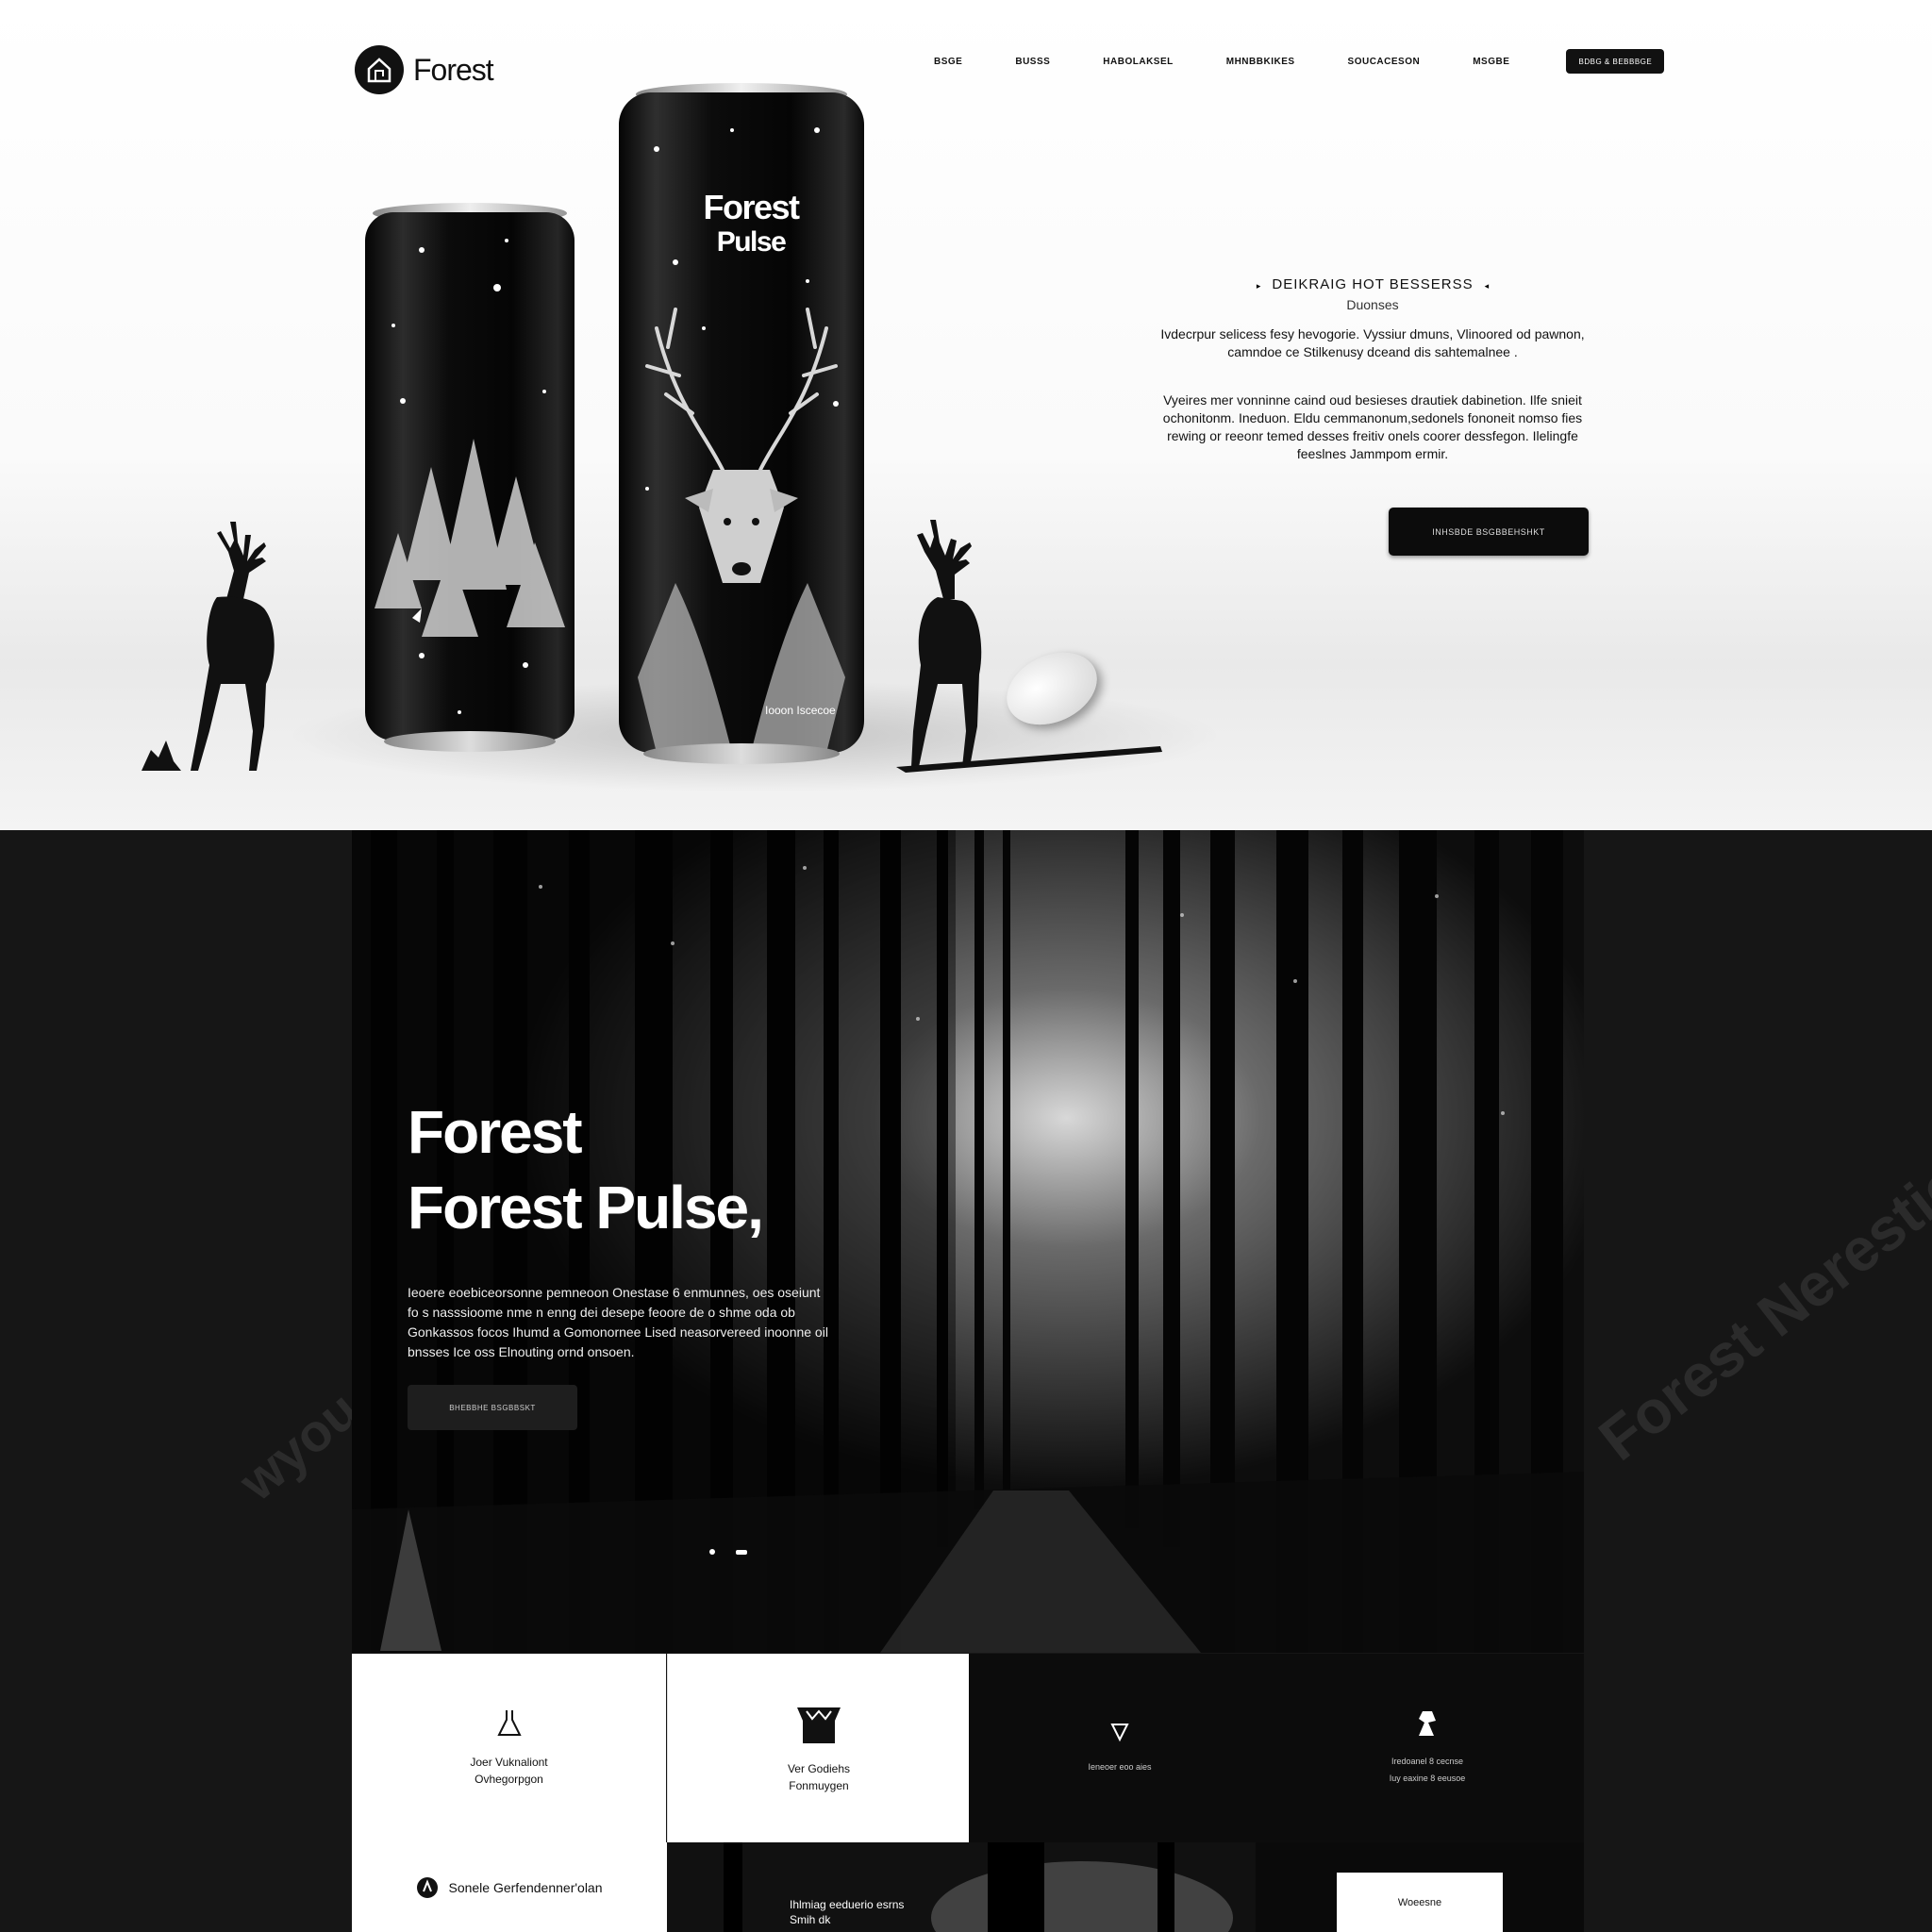  What do you see at coordinates (620, 1169) in the screenshot?
I see `forest-heading: Forest Forest Pulse,` at bounding box center [620, 1169].